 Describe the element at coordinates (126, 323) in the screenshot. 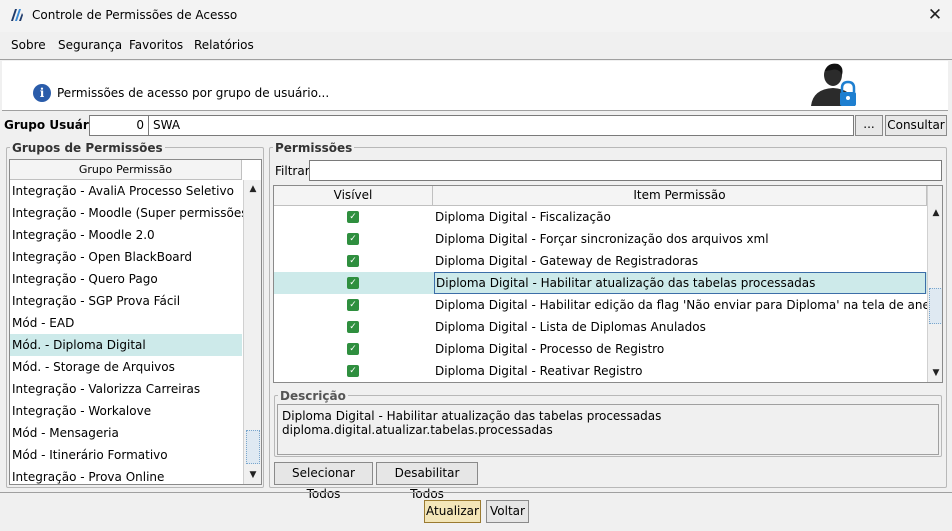

I see `grupo-permissao-row: Mód - EAD` at that location.